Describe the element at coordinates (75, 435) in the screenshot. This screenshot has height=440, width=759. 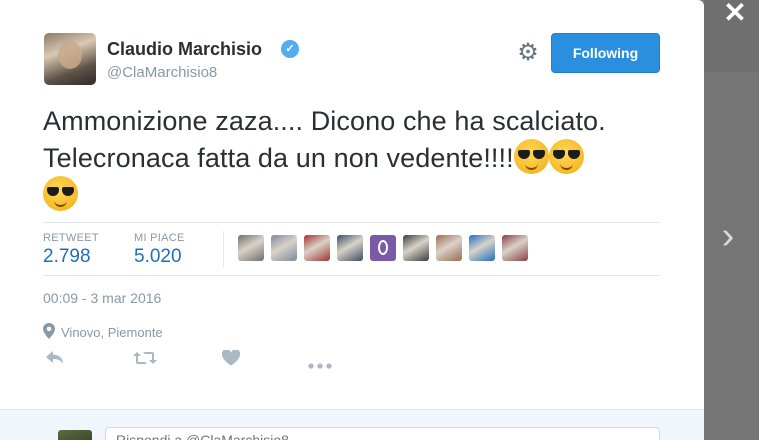
I see `viewer-avatar` at that location.